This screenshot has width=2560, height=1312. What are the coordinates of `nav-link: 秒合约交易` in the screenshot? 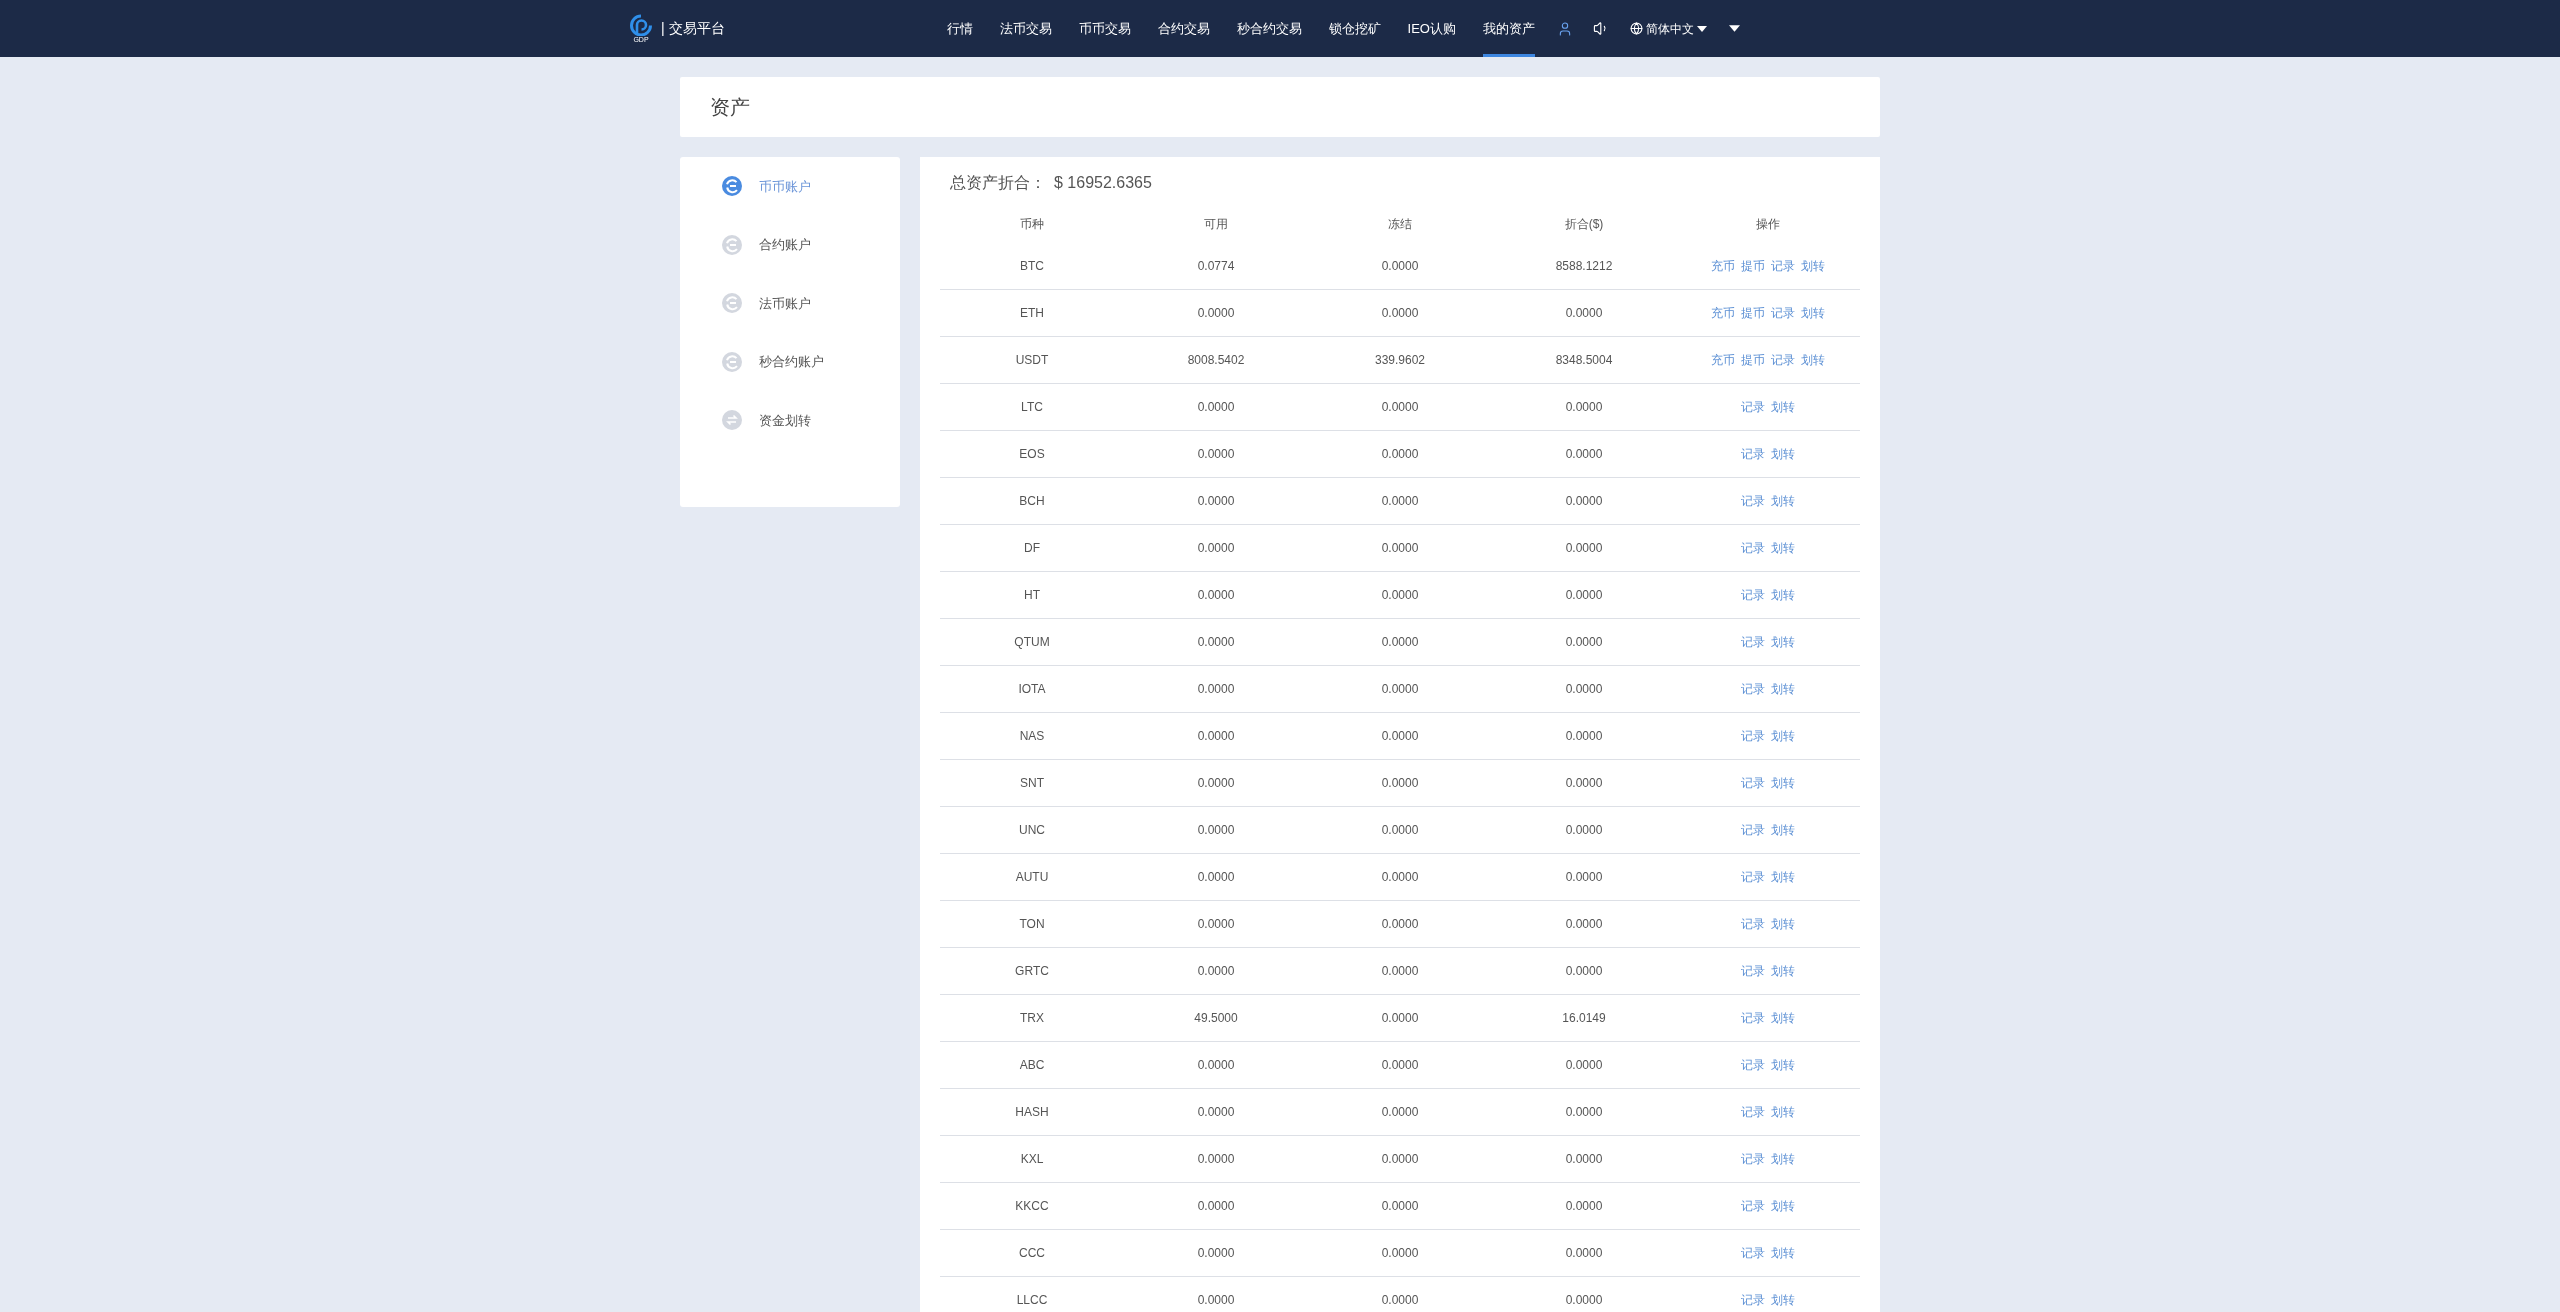 It's located at (1269, 28).